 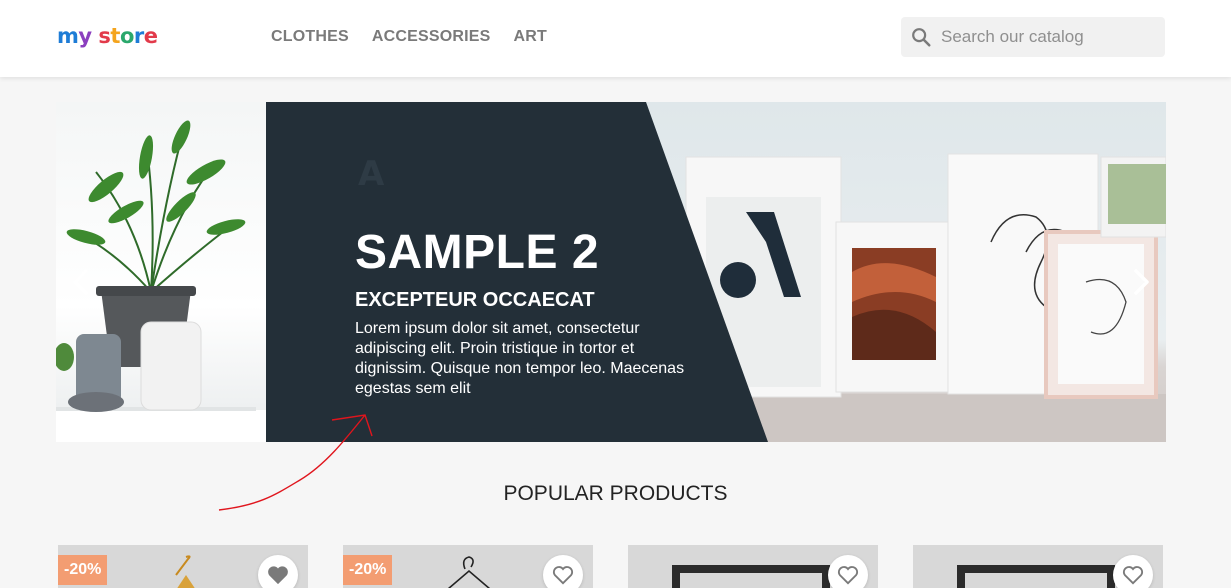 What do you see at coordinates (115, 36) in the screenshot?
I see `logo-letter: t` at bounding box center [115, 36].